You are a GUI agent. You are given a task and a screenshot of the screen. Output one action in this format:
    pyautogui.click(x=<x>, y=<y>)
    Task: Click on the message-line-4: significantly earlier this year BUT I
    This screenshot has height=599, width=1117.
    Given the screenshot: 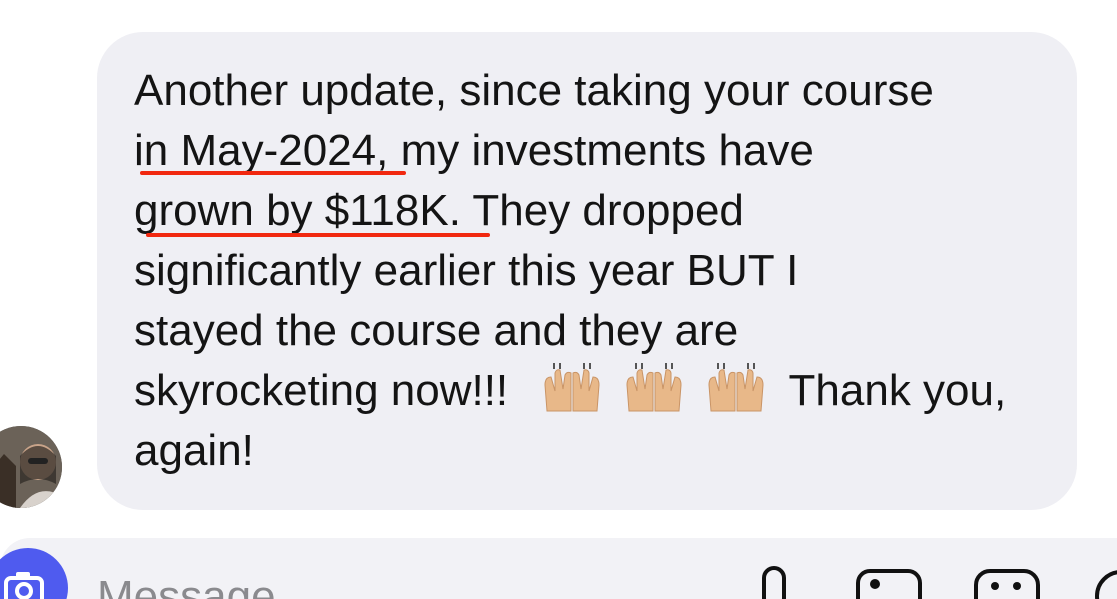 What is the action you would take?
    pyautogui.click(x=466, y=270)
    